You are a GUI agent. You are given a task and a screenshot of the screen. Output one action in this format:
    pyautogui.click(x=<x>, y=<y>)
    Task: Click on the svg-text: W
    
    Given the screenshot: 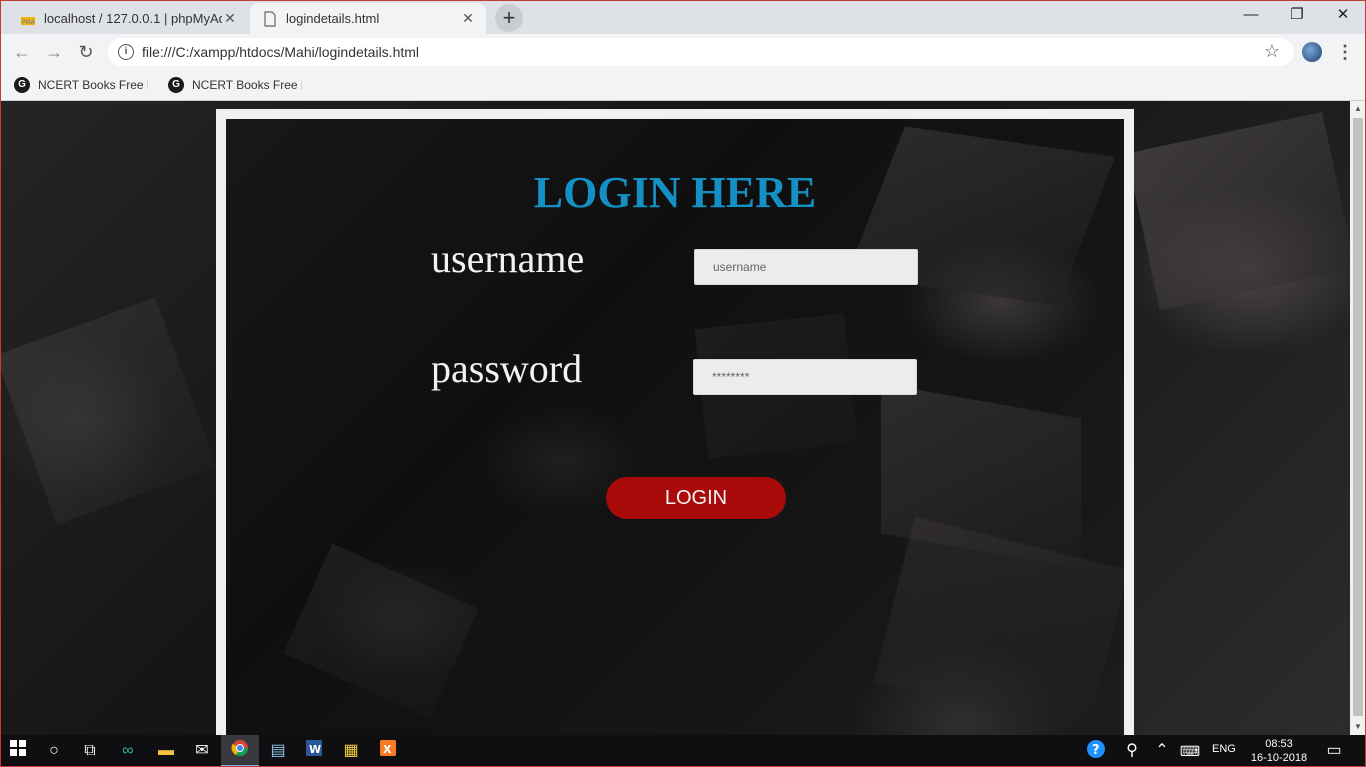 What is the action you would take?
    pyautogui.click(x=315, y=749)
    